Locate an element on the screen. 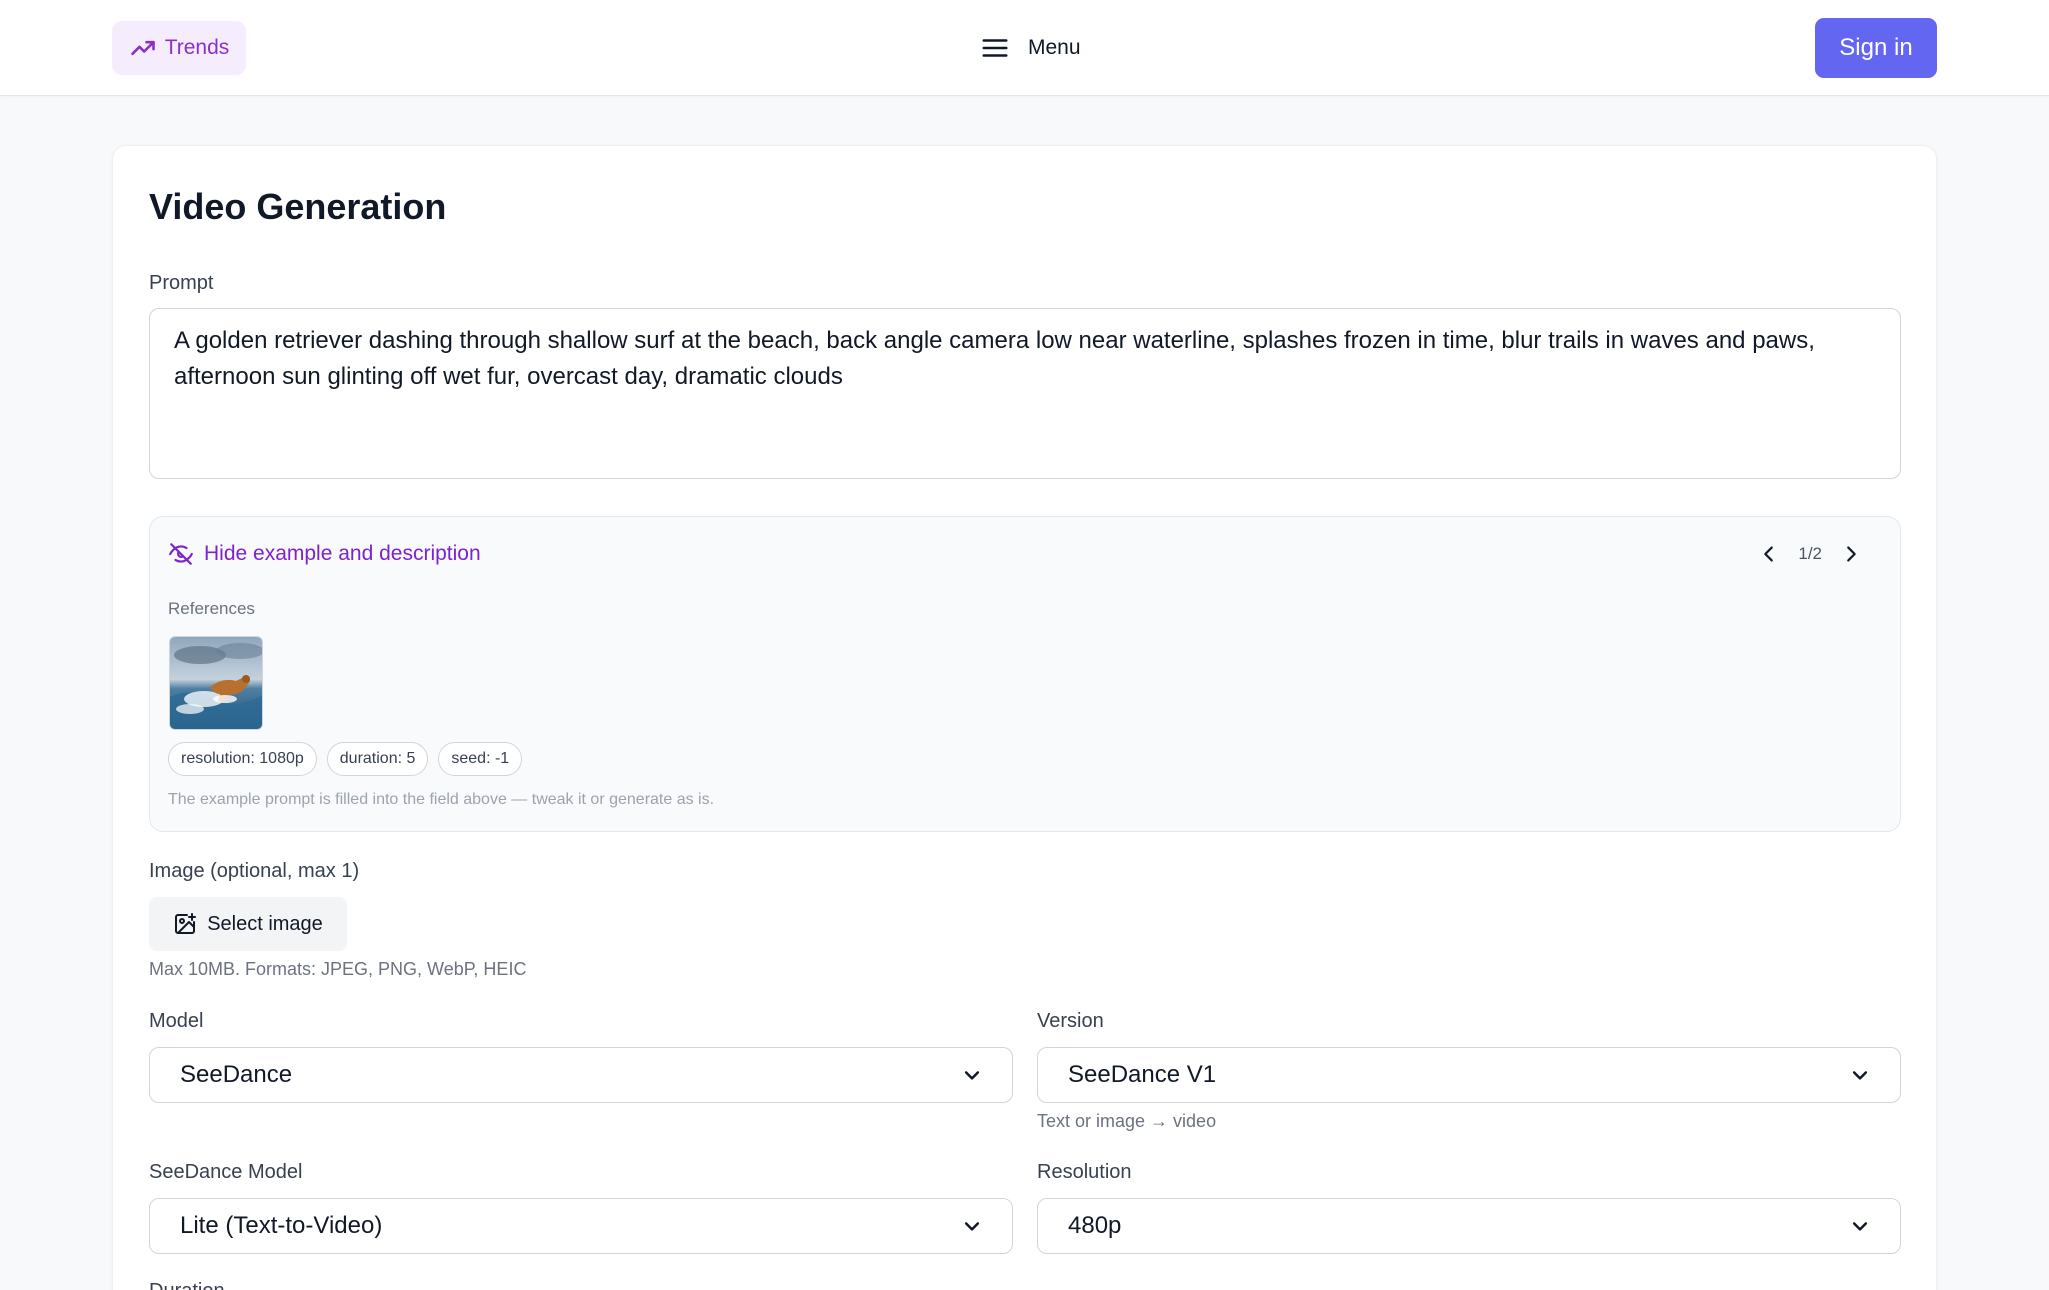 This screenshot has height=1290, width=2049. seedance-model-select: Lite (Text-to-Video) is located at coordinates (581, 1226).